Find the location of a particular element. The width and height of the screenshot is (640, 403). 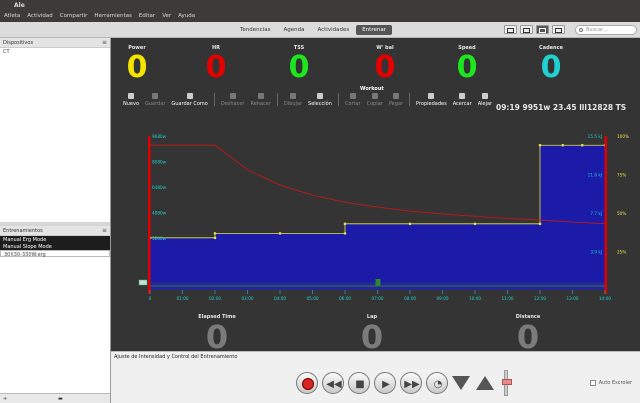

tab-actividades: Actividades is located at coordinates (333, 30).